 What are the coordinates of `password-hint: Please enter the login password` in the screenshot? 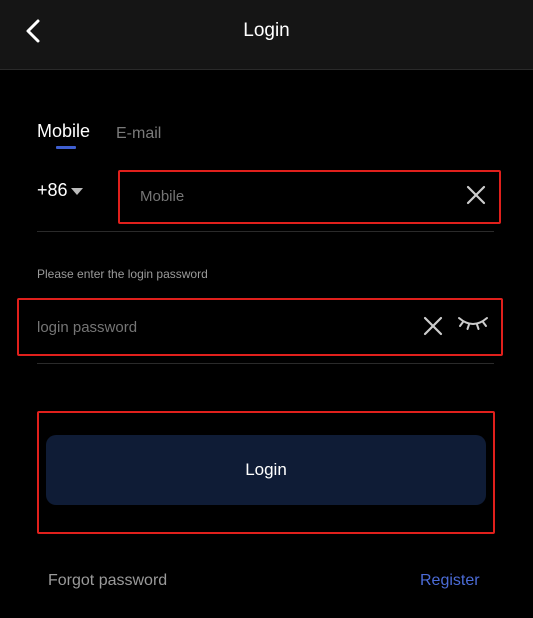 It's located at (122, 274).